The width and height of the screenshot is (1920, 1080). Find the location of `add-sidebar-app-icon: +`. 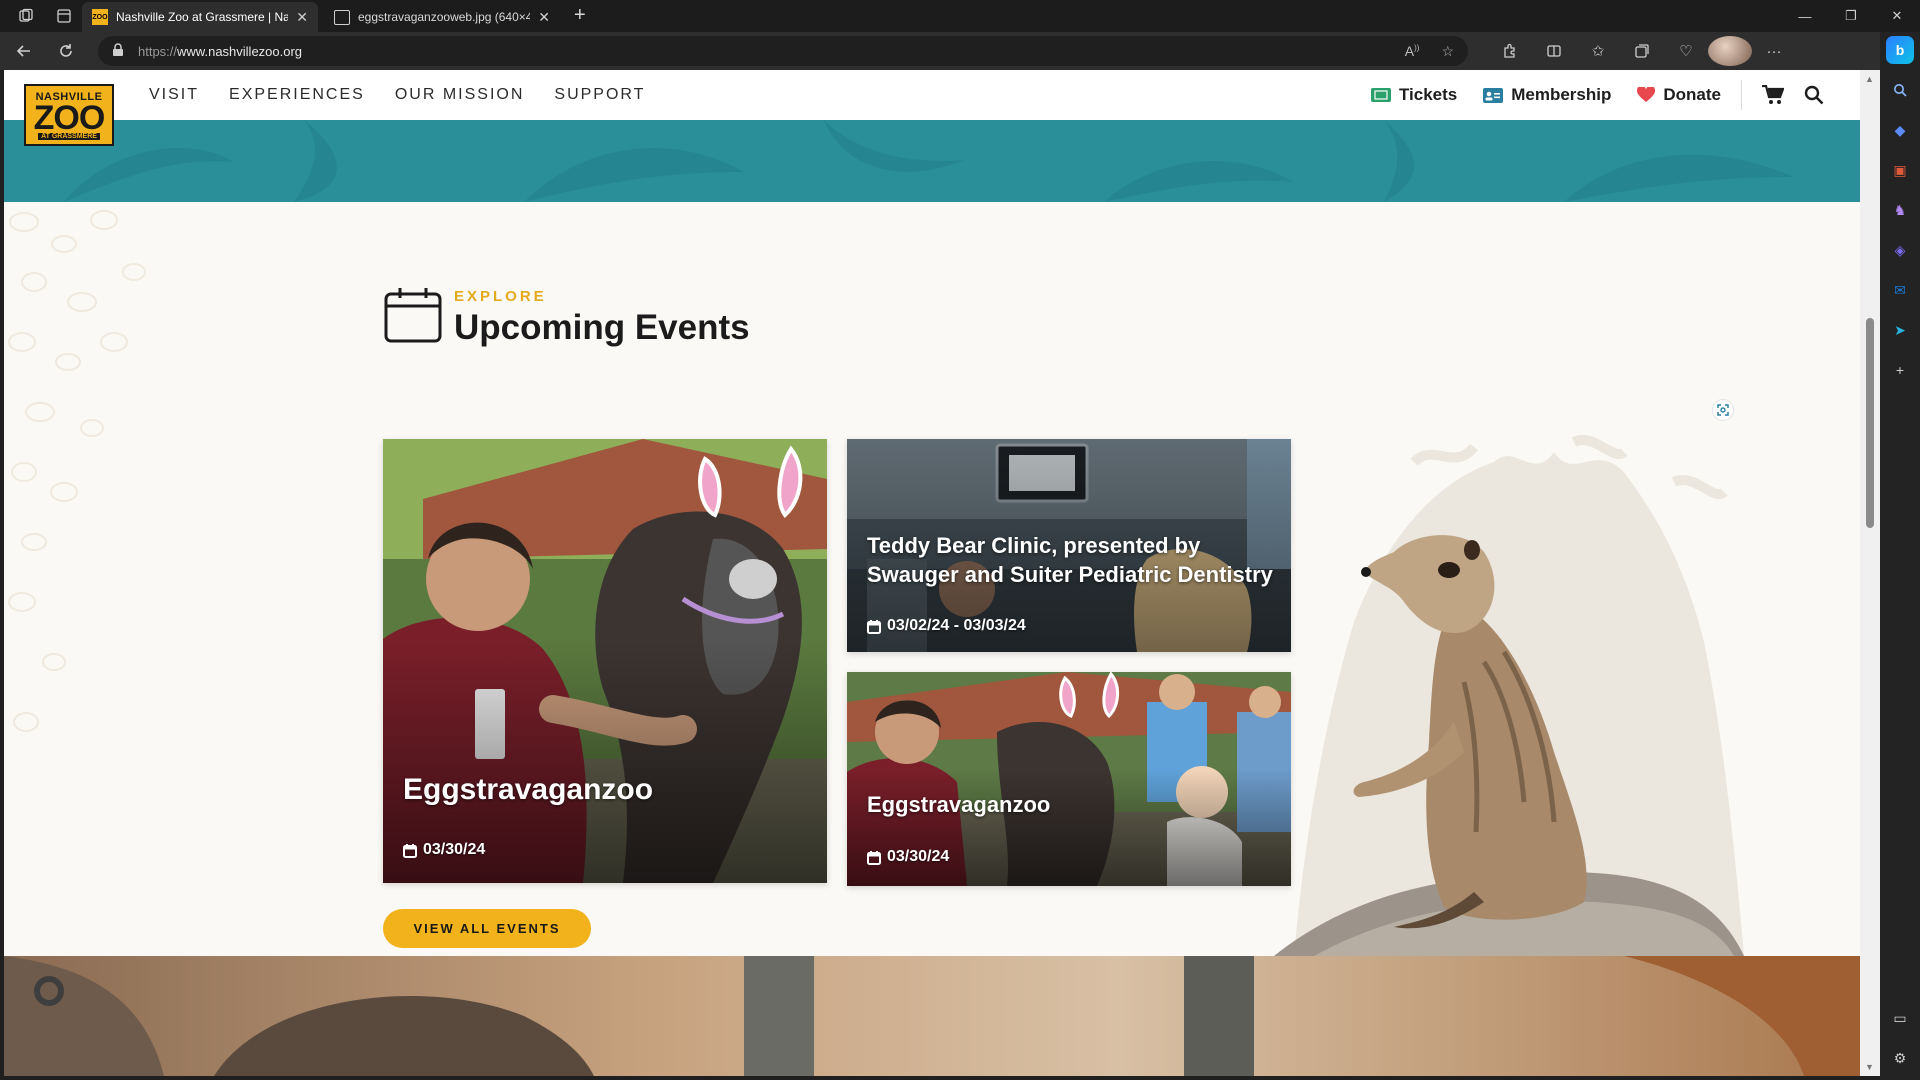

add-sidebar-app-icon: + is located at coordinates (1900, 370).